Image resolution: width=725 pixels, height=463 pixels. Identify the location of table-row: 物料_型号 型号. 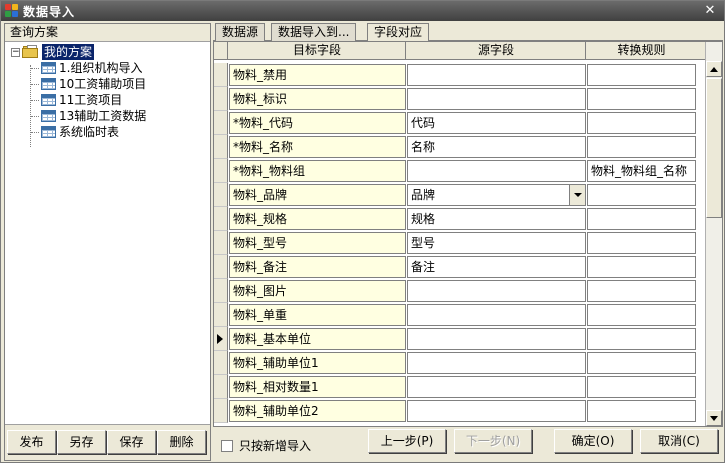
(459, 243).